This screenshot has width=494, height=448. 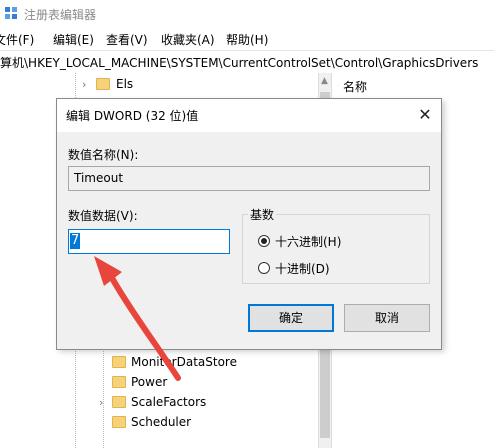 I want to click on decimal-radio, so click(x=264, y=268).